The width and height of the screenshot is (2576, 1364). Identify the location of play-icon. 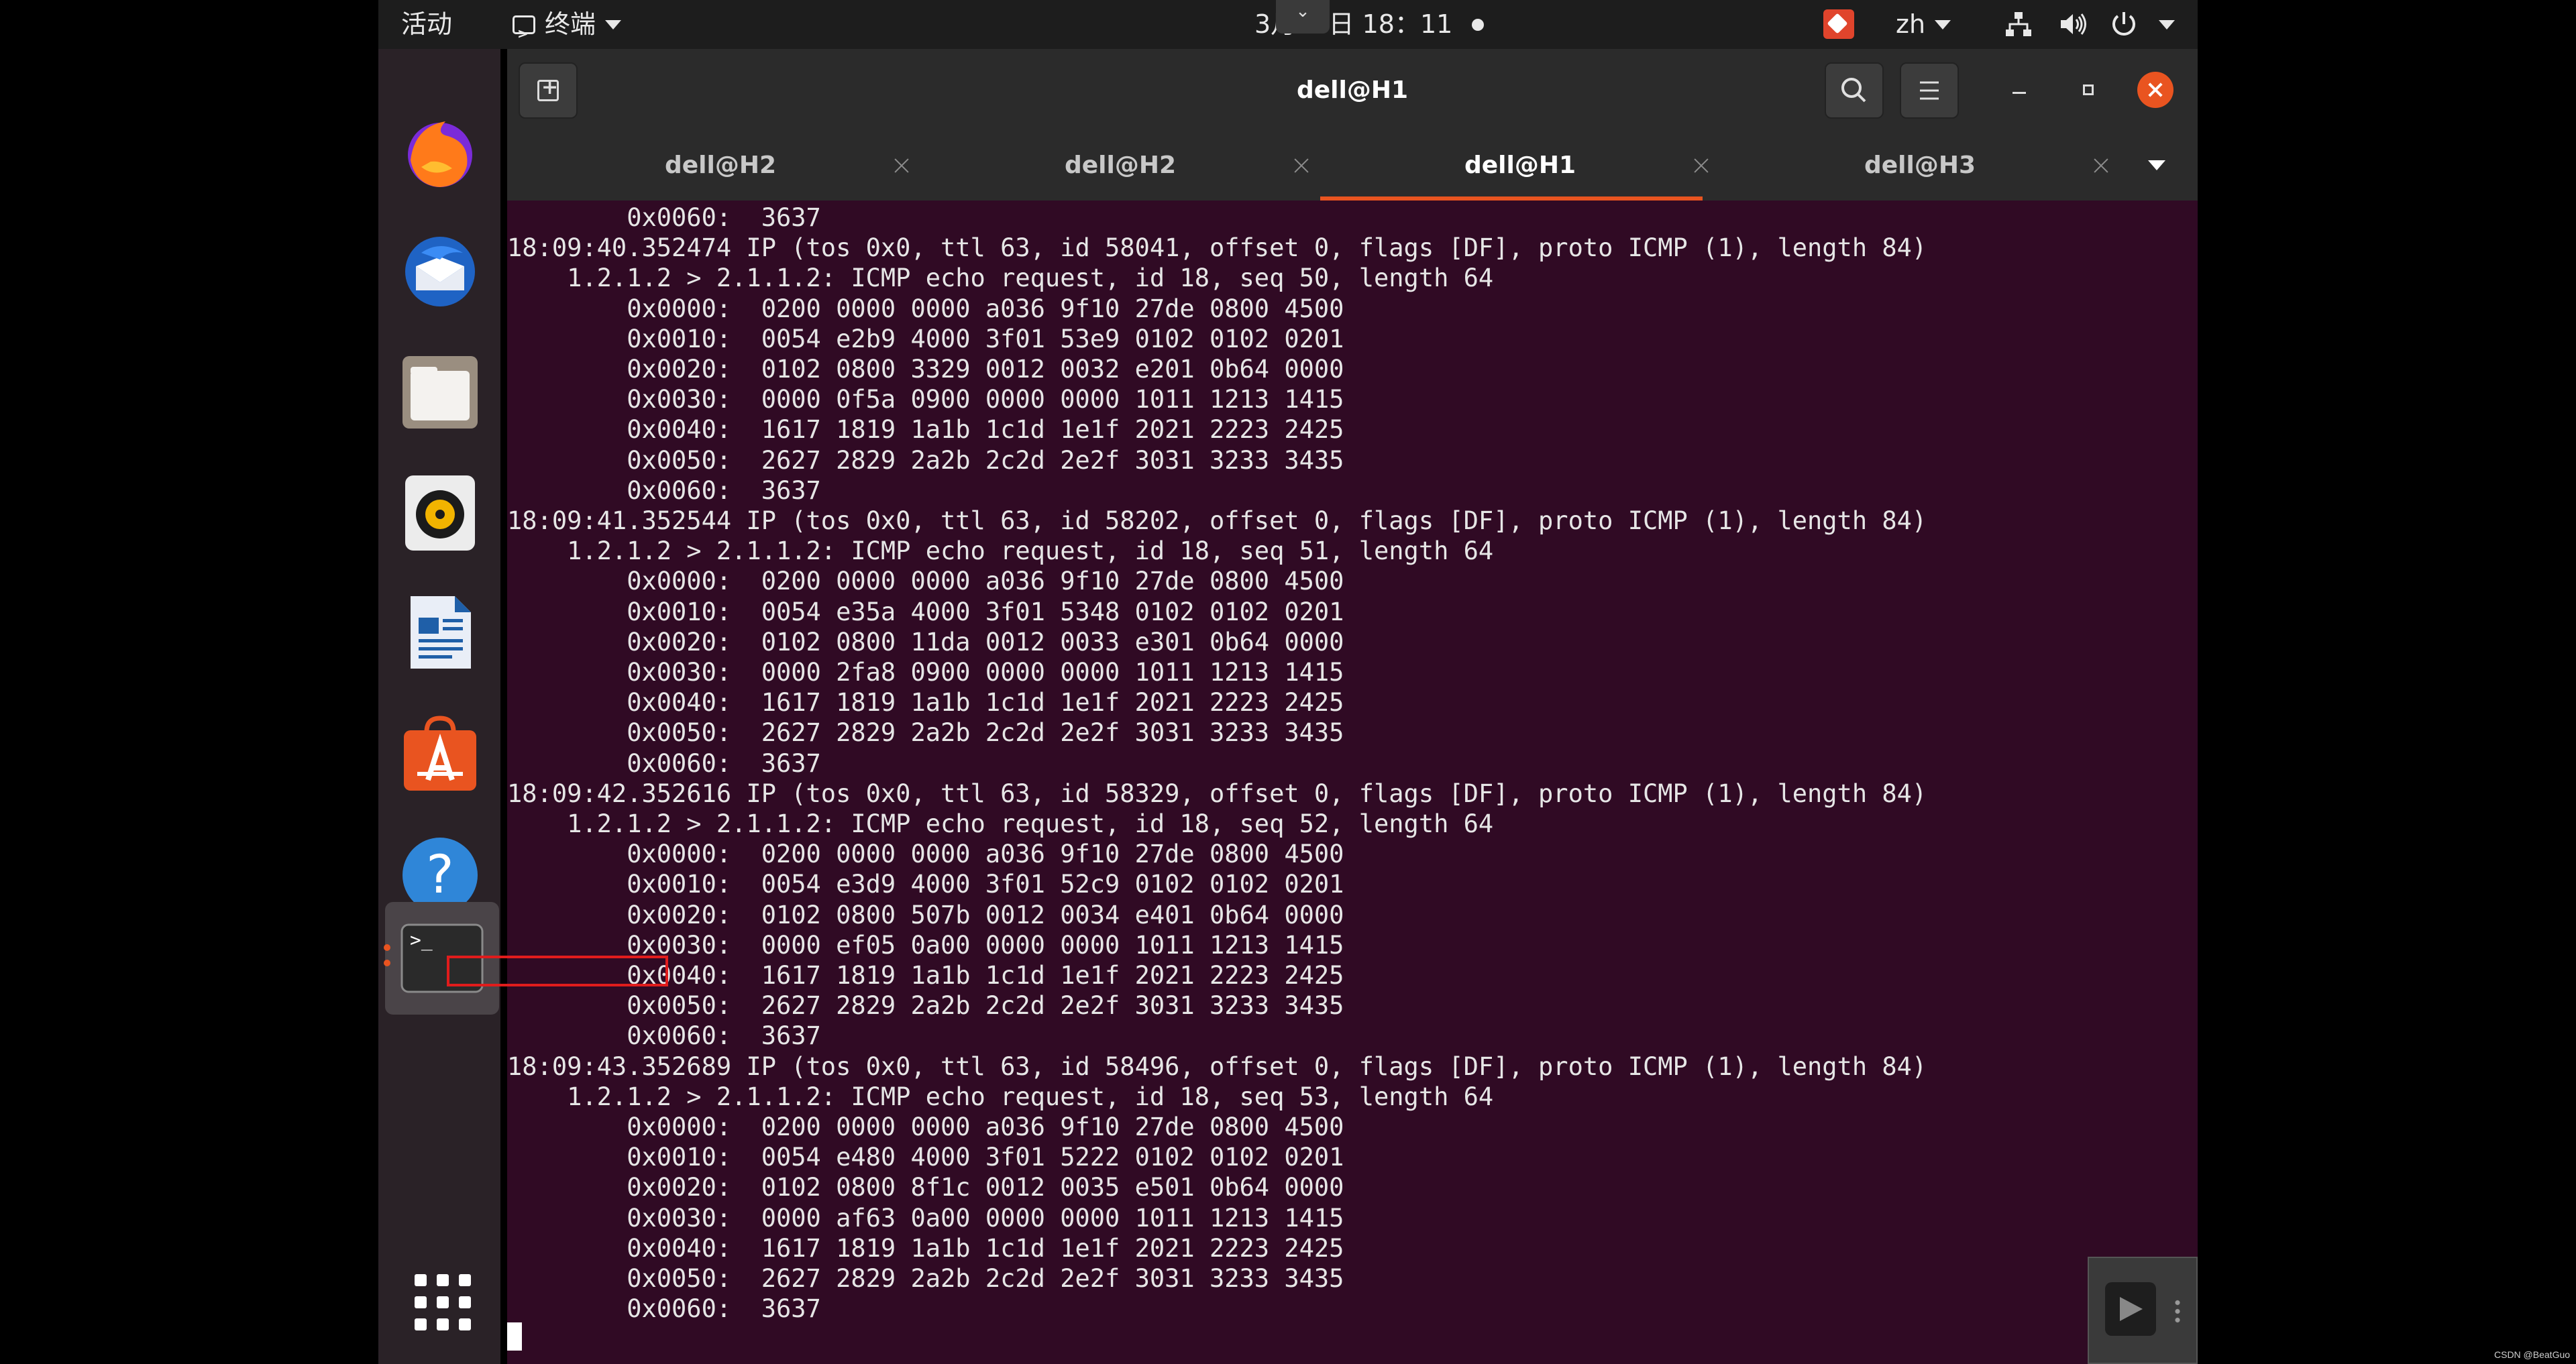
(2130, 1309).